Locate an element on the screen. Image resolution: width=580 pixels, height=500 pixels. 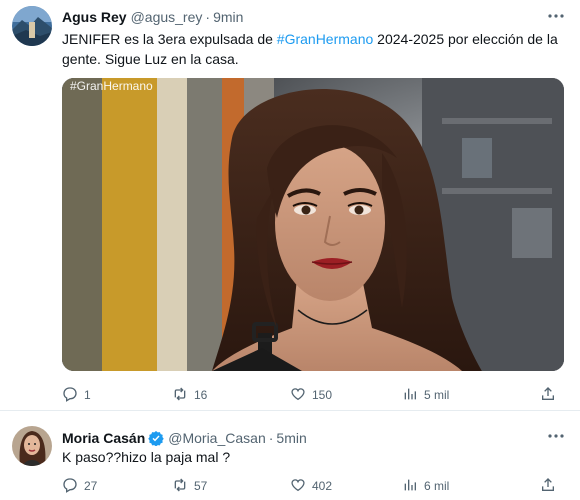
retweet-button: 16 is located at coordinates (189, 395).